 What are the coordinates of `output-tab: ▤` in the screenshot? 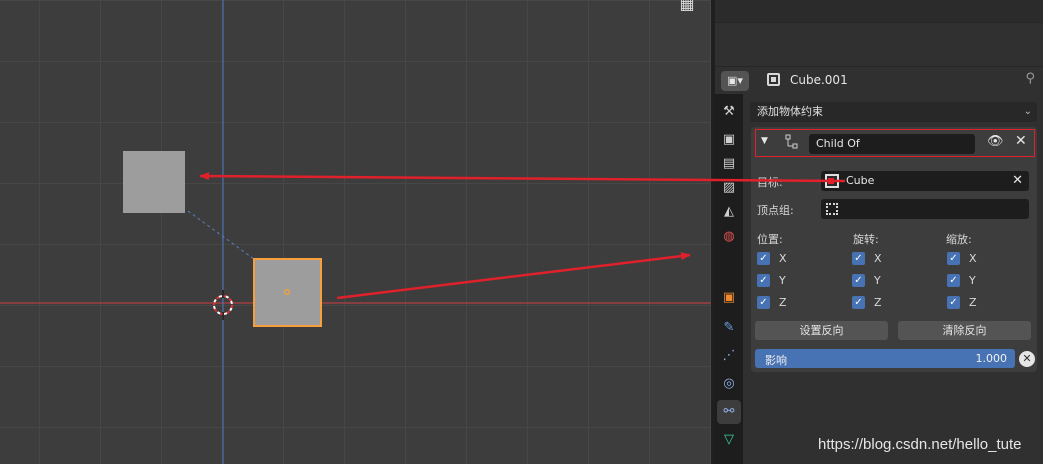 It's located at (729, 164).